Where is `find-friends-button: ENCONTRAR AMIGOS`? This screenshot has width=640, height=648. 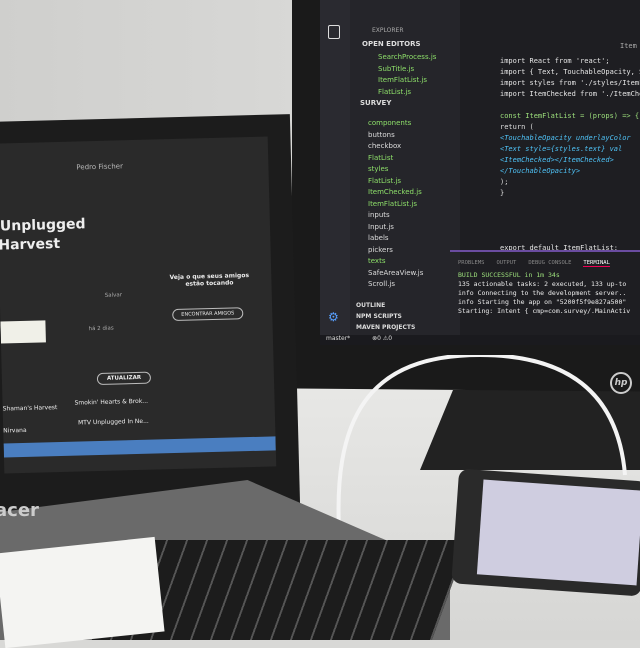
find-friends-button: ENCONTRAR AMIGOS is located at coordinates (208, 314).